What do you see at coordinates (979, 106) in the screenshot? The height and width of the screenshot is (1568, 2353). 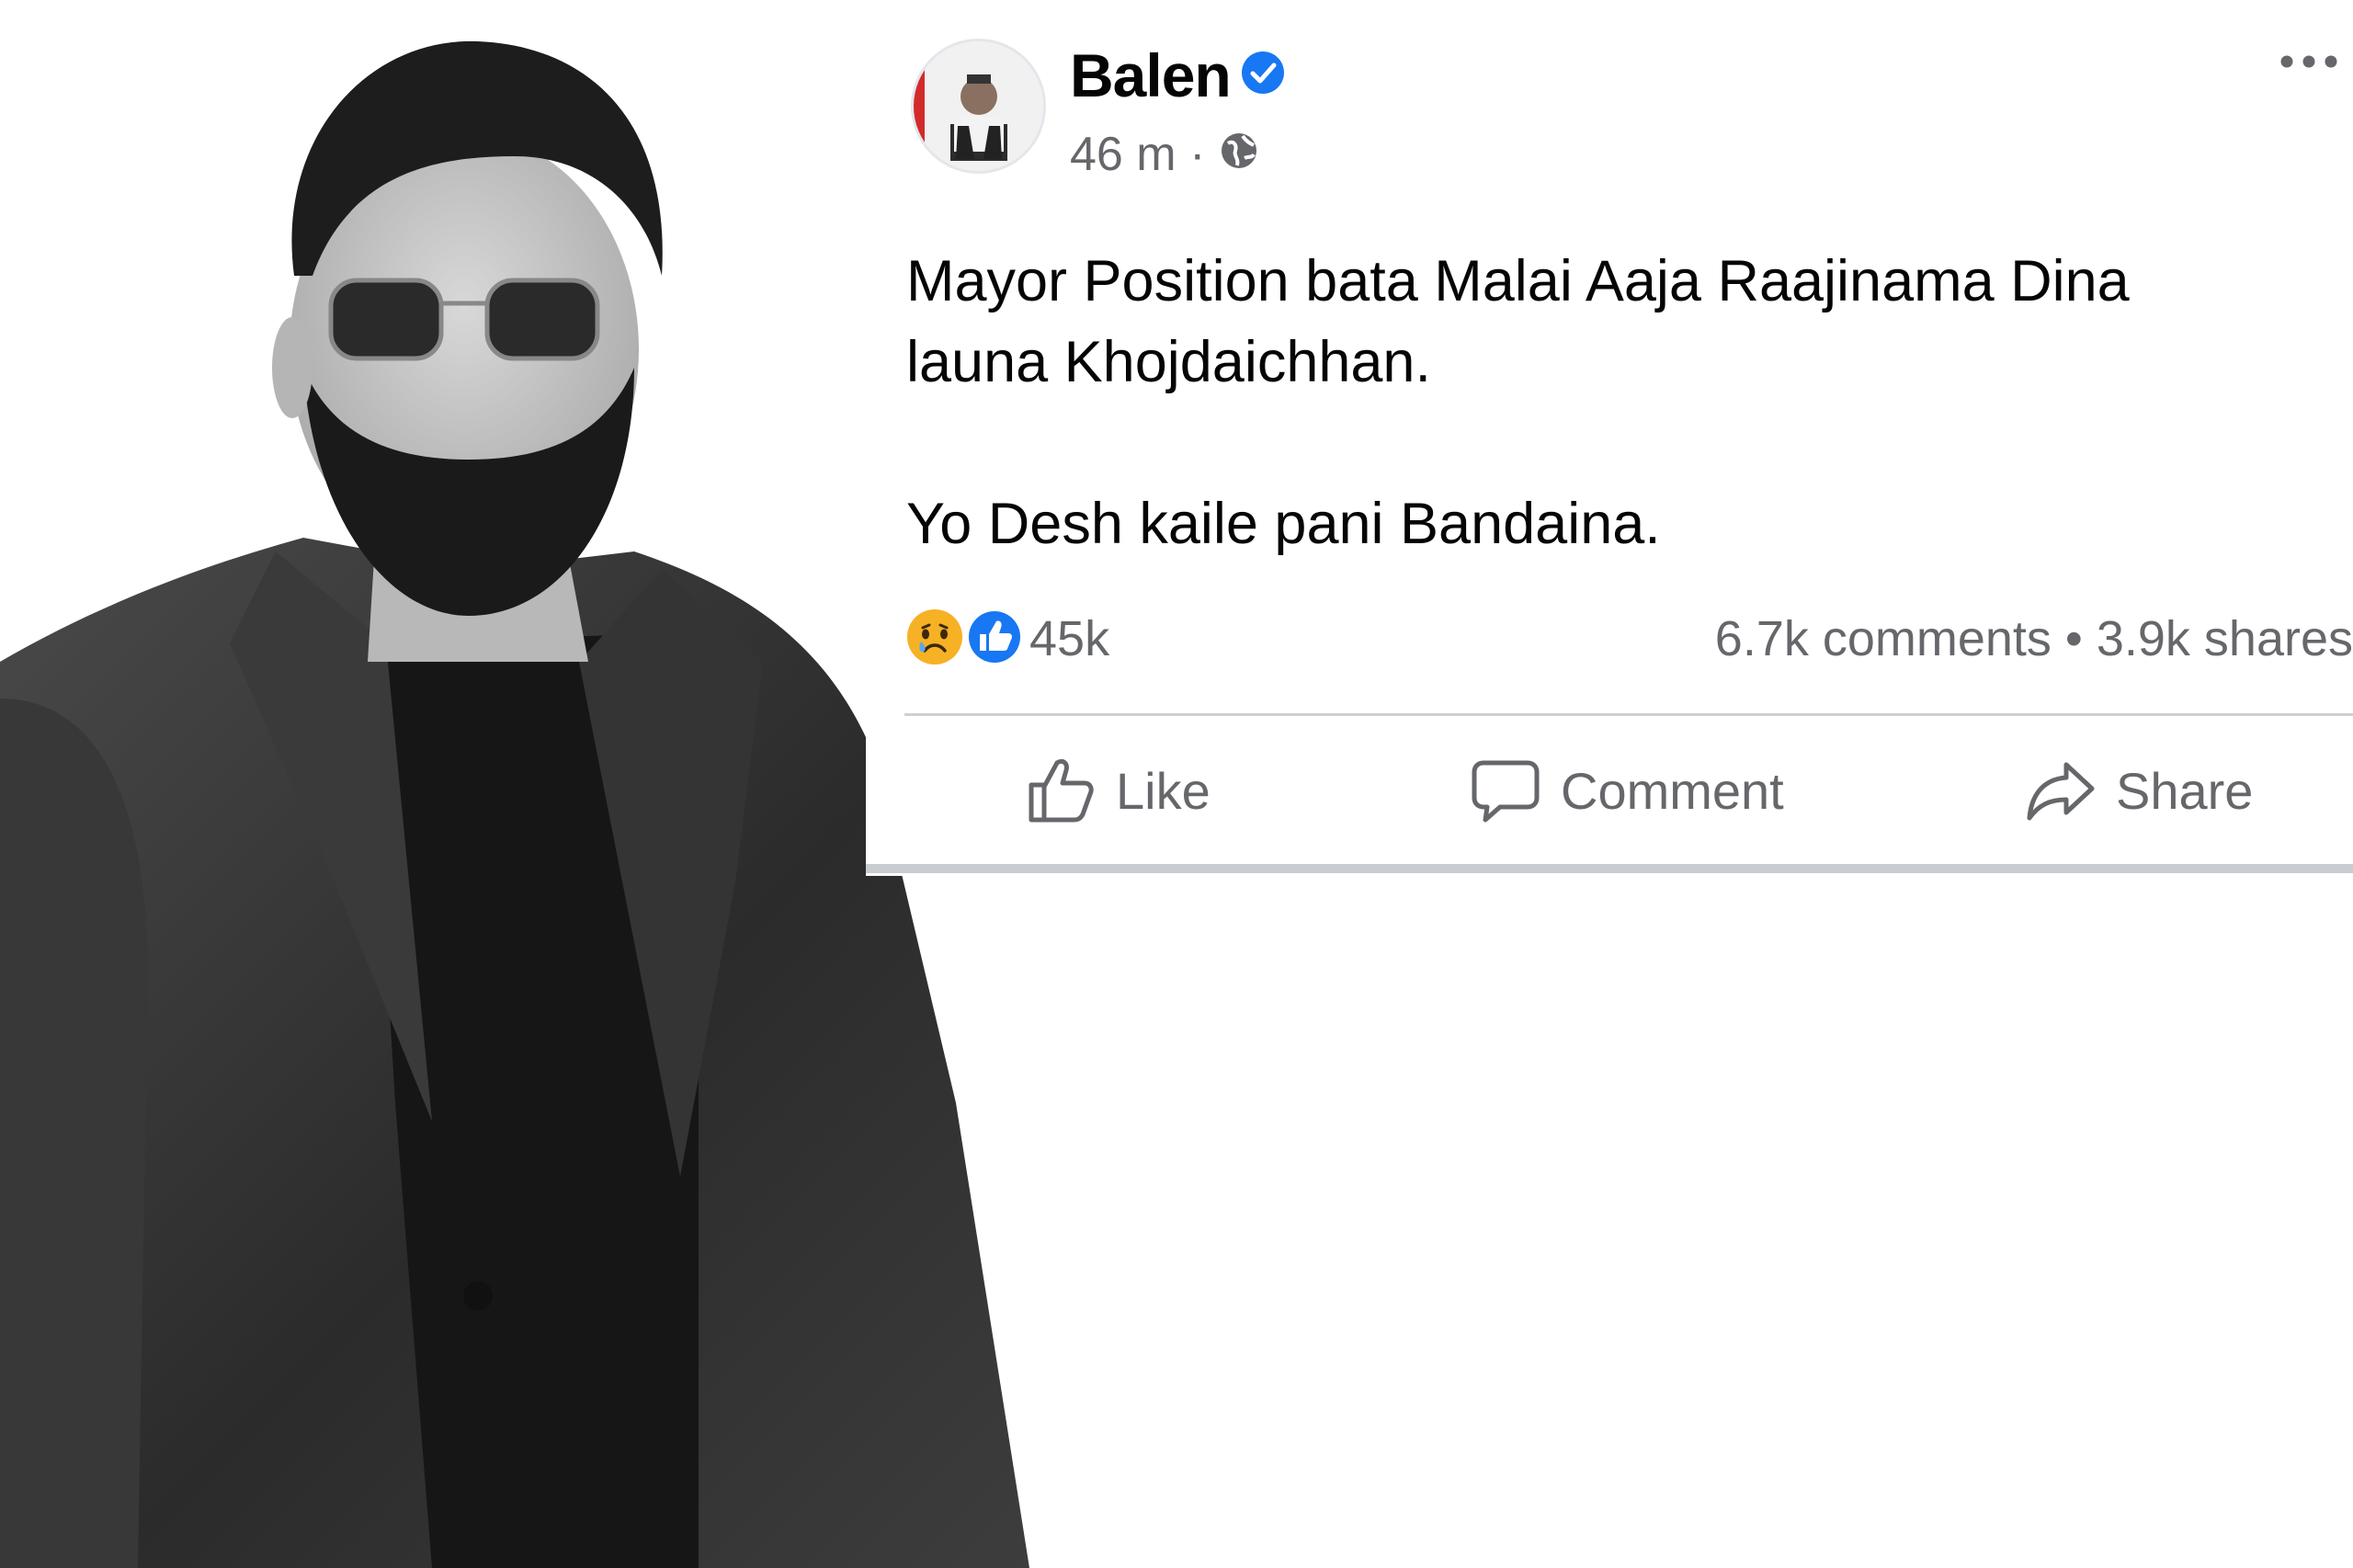 I see `author-avatar` at bounding box center [979, 106].